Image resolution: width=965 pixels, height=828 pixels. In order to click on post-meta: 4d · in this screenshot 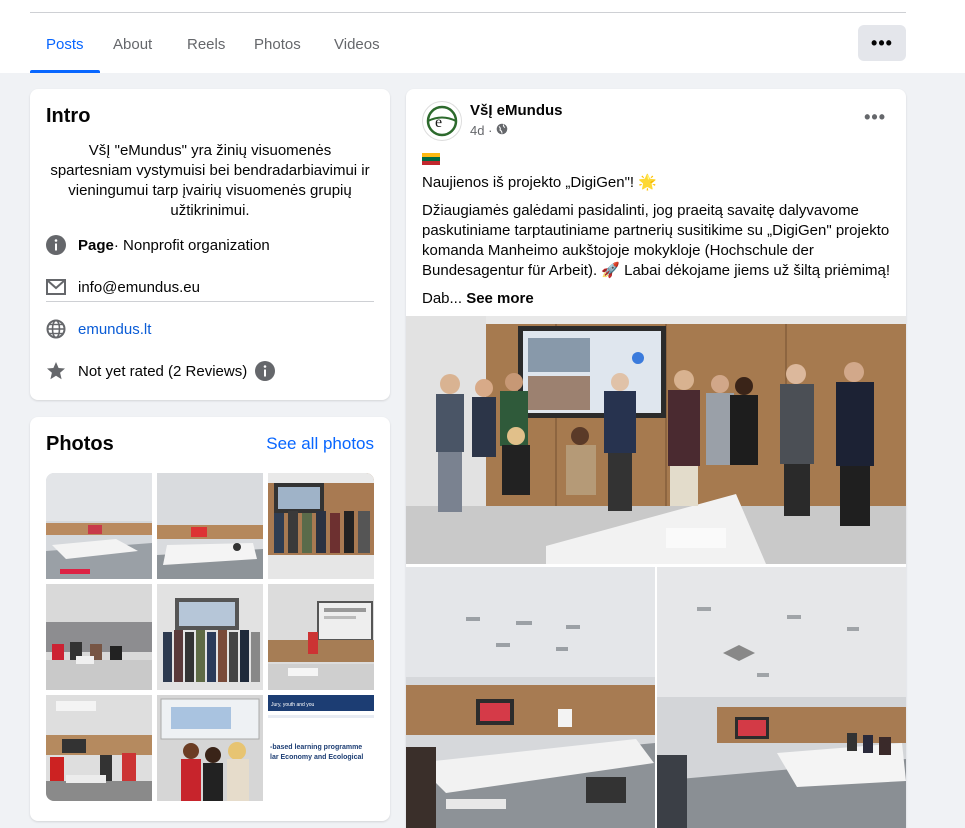, I will do `click(489, 130)`.